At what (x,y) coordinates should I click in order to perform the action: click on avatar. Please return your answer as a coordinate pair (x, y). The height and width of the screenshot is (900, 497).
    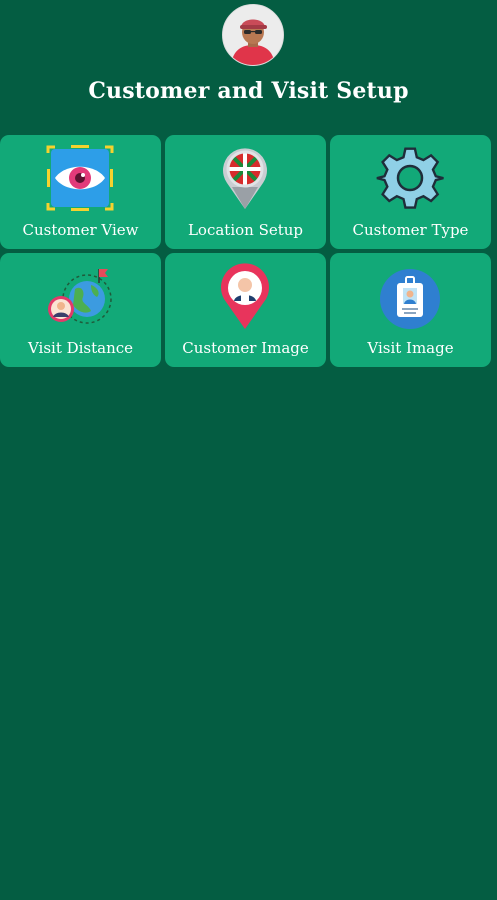
    Looking at the image, I should click on (253, 35).